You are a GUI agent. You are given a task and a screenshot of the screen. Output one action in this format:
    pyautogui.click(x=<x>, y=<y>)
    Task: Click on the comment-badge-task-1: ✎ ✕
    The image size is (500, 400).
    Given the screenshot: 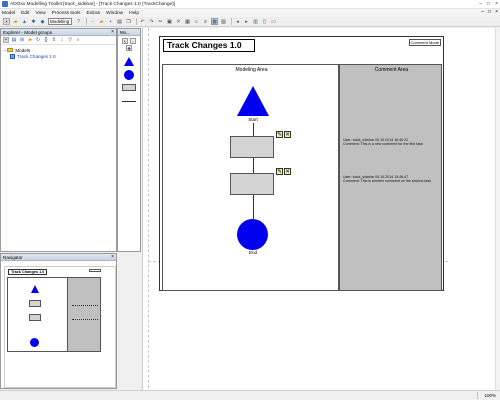 What is the action you would take?
    pyautogui.click(x=283, y=134)
    